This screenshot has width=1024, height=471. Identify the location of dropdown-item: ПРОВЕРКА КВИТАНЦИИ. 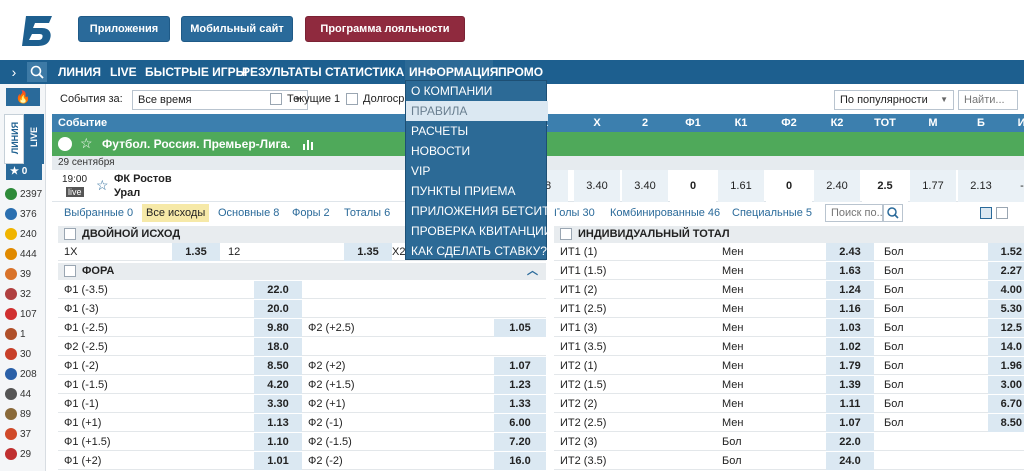
(479, 231).